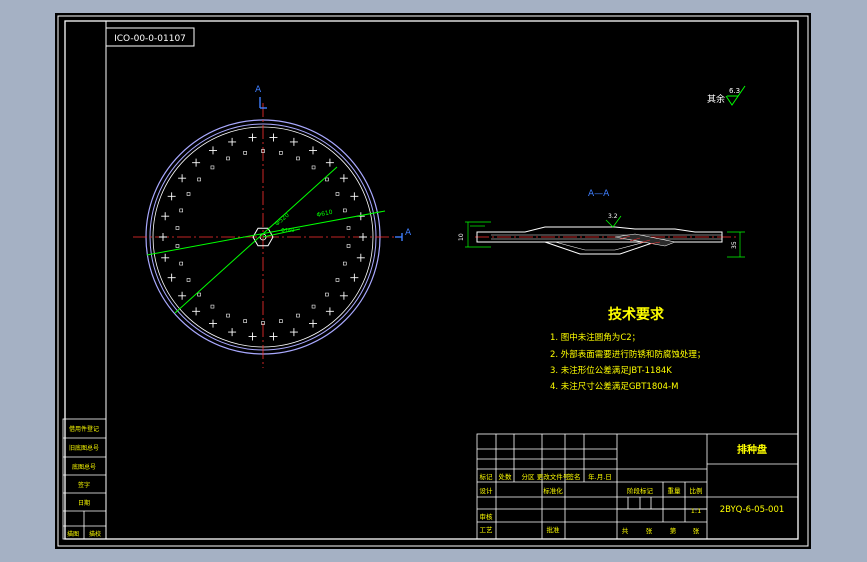  What do you see at coordinates (599, 194) in the screenshot?
I see `section-view-title: A—A` at bounding box center [599, 194].